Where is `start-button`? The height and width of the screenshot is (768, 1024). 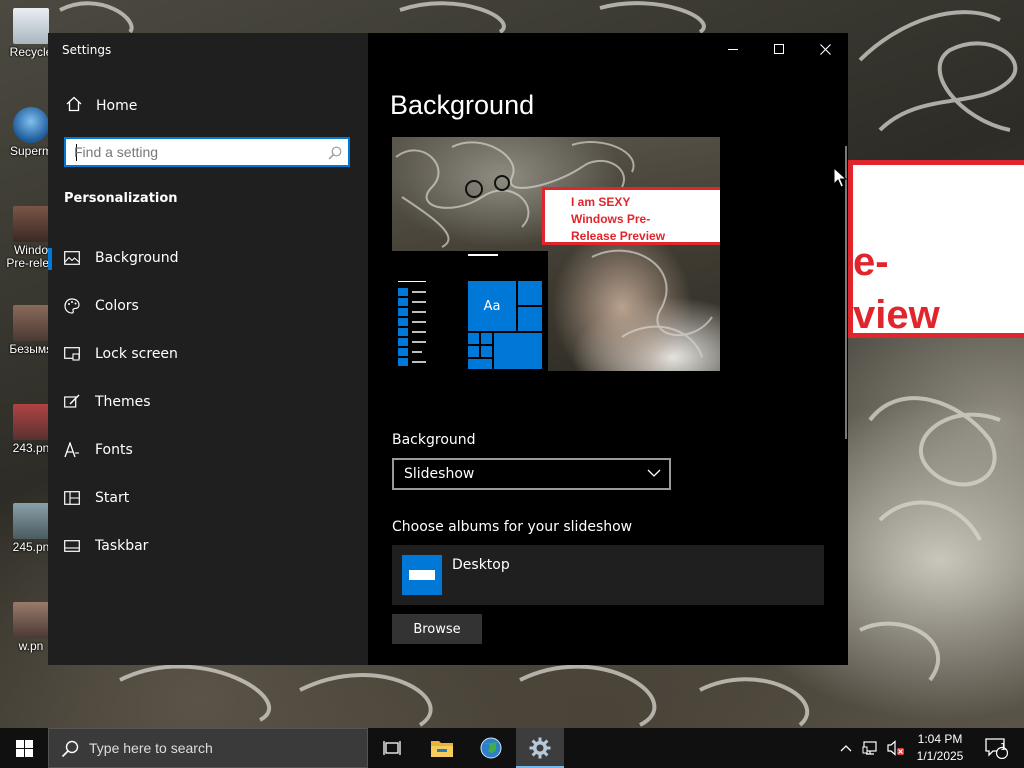 start-button is located at coordinates (24, 748).